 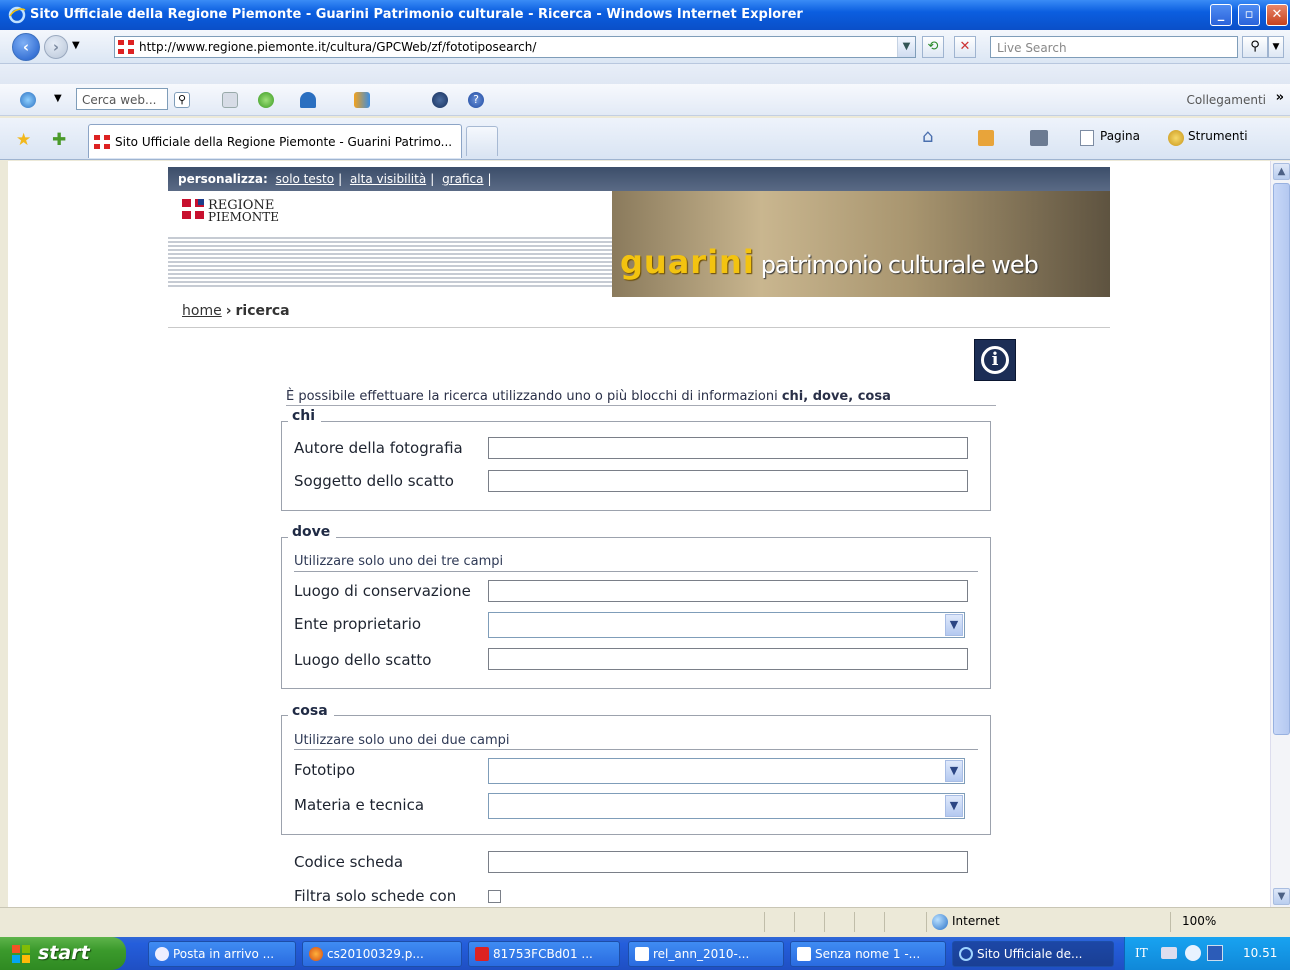 I want to click on pagina-menu: Pagina, so click(x=1120, y=136).